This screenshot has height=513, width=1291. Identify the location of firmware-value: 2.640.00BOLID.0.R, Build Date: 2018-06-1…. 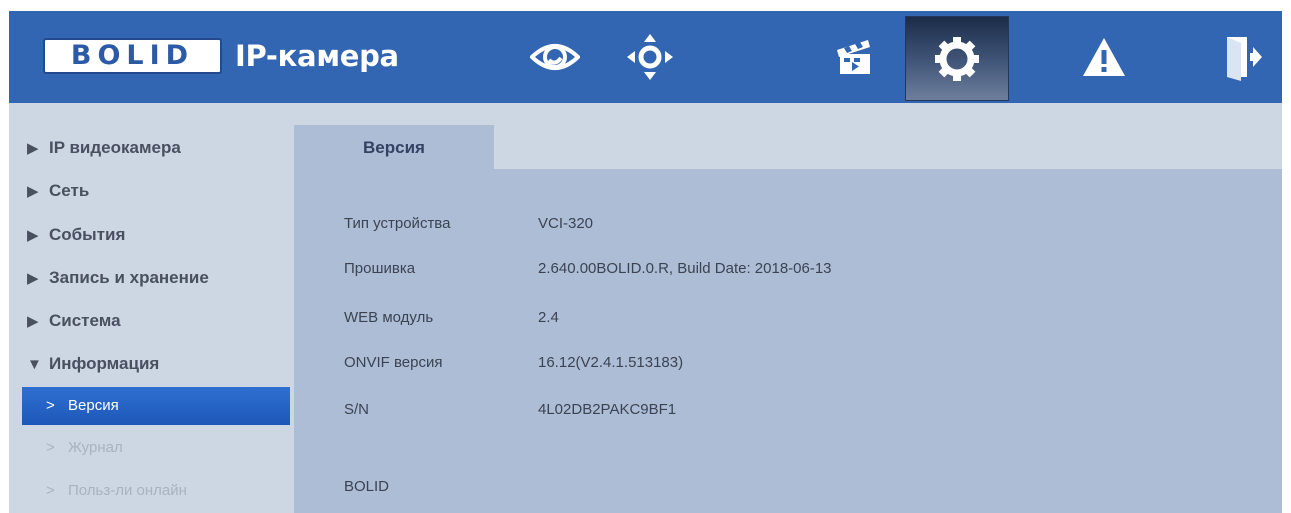
(685, 268).